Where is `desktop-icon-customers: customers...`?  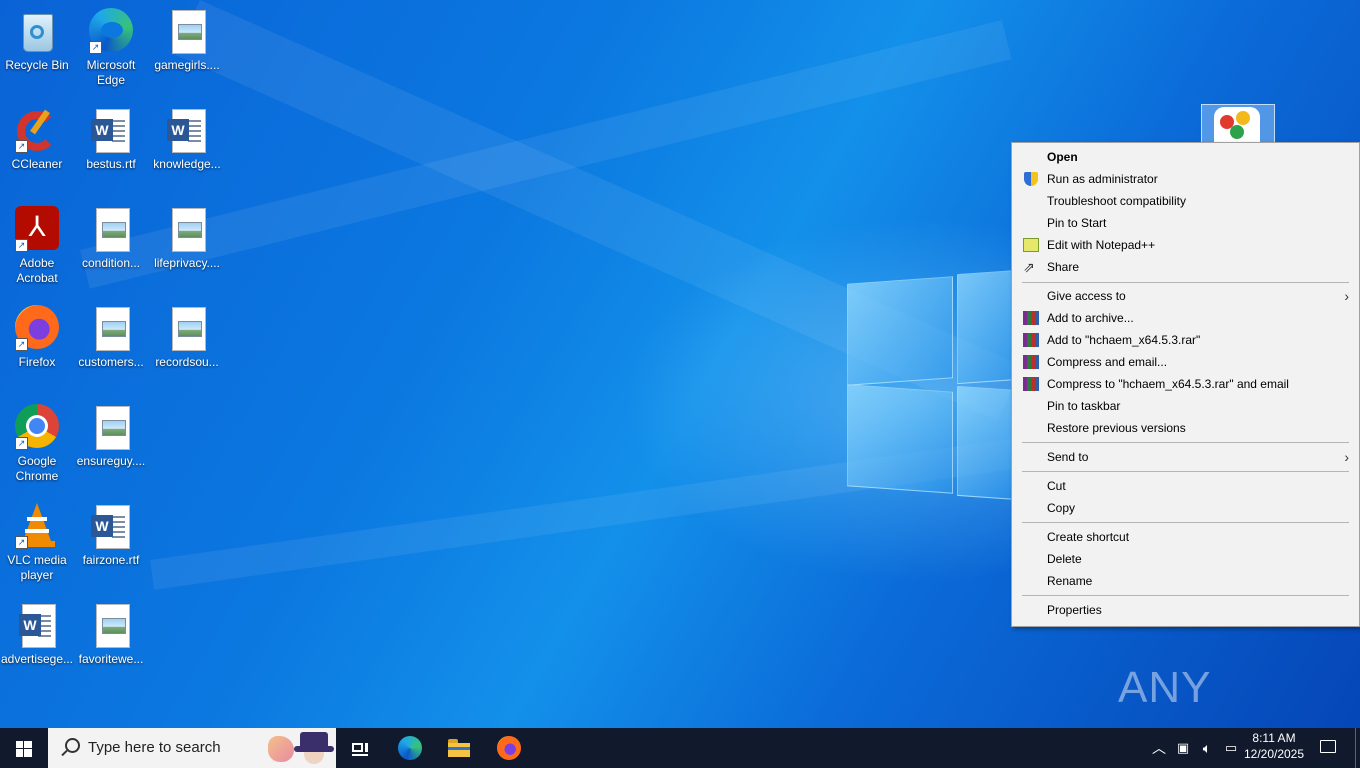
desktop-icon-customers: customers... is located at coordinates (111, 337).